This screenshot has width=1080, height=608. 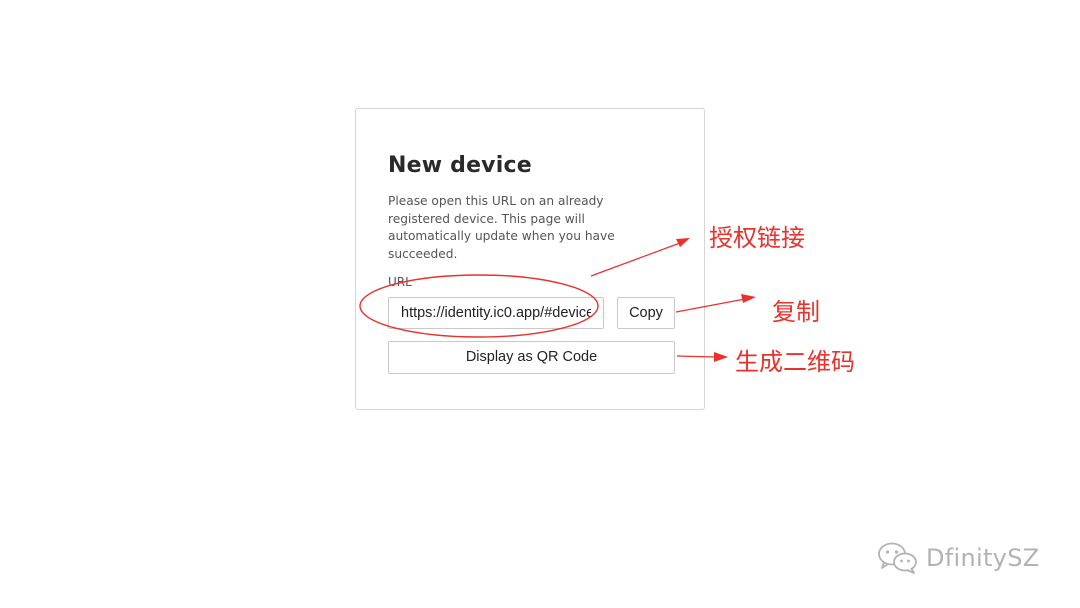 I want to click on dialog-title: New device, so click(x=460, y=165).